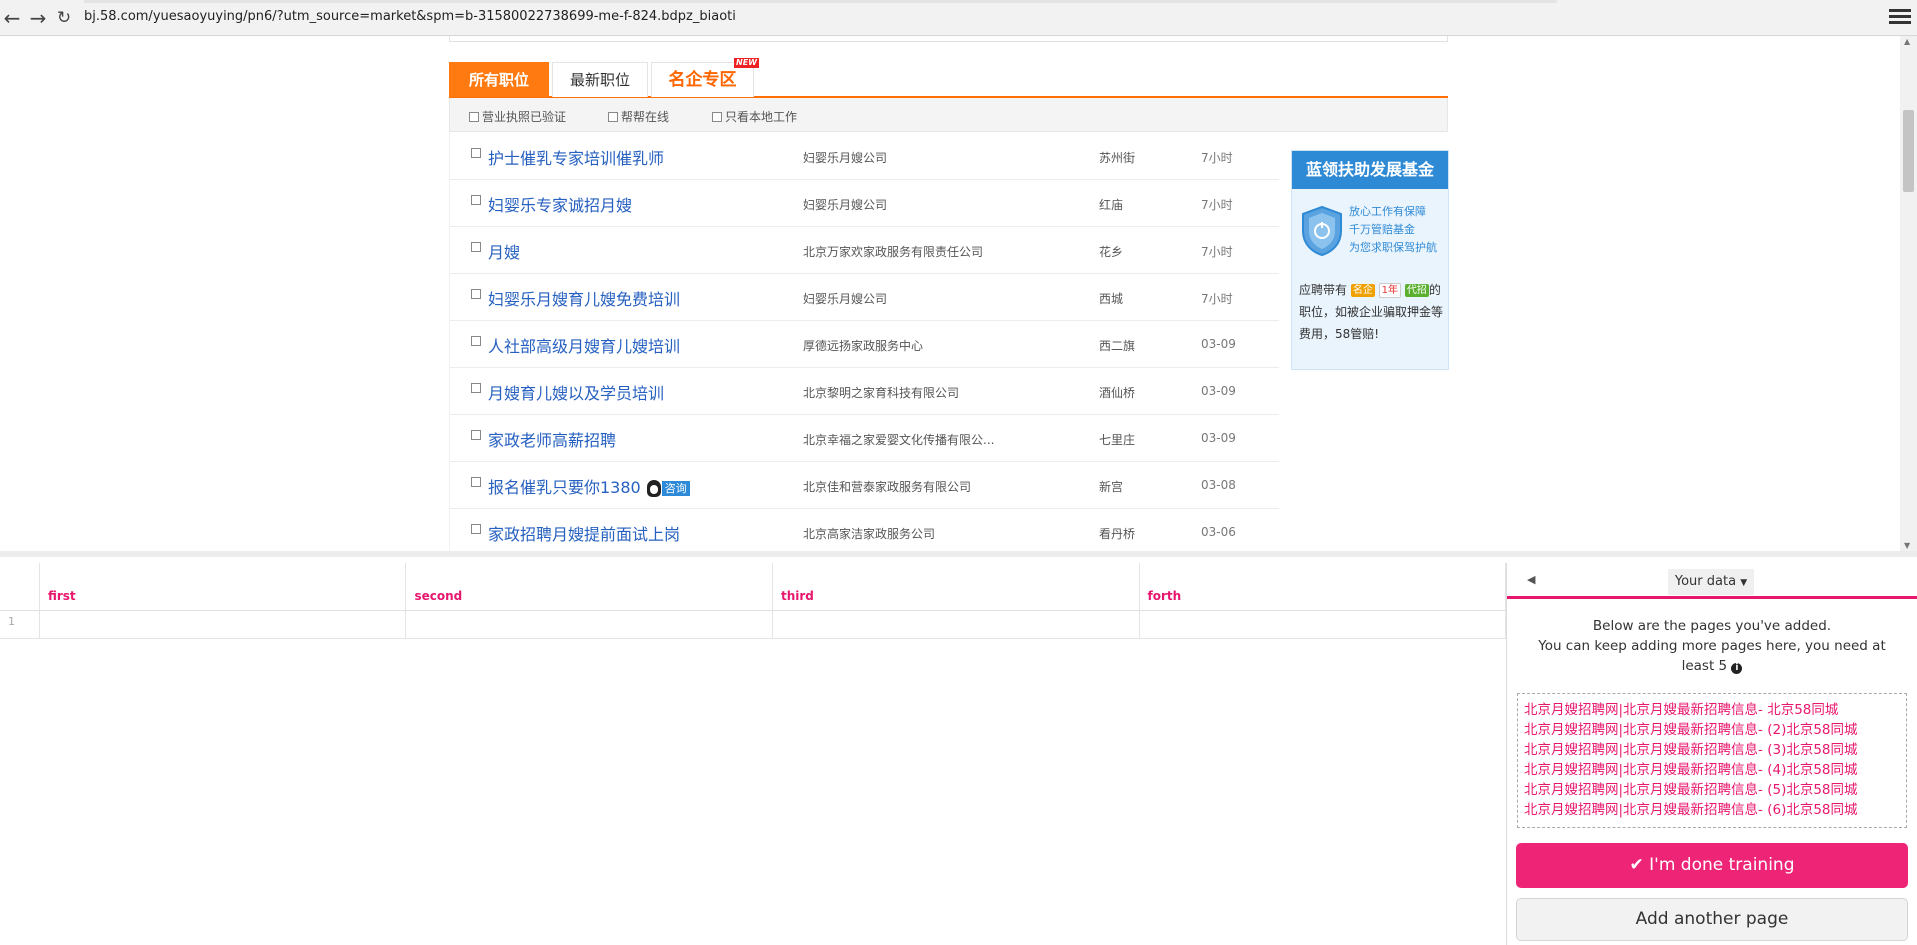 This screenshot has width=1917, height=945. I want to click on collapse-caret-icon: ◀, so click(1531, 579).